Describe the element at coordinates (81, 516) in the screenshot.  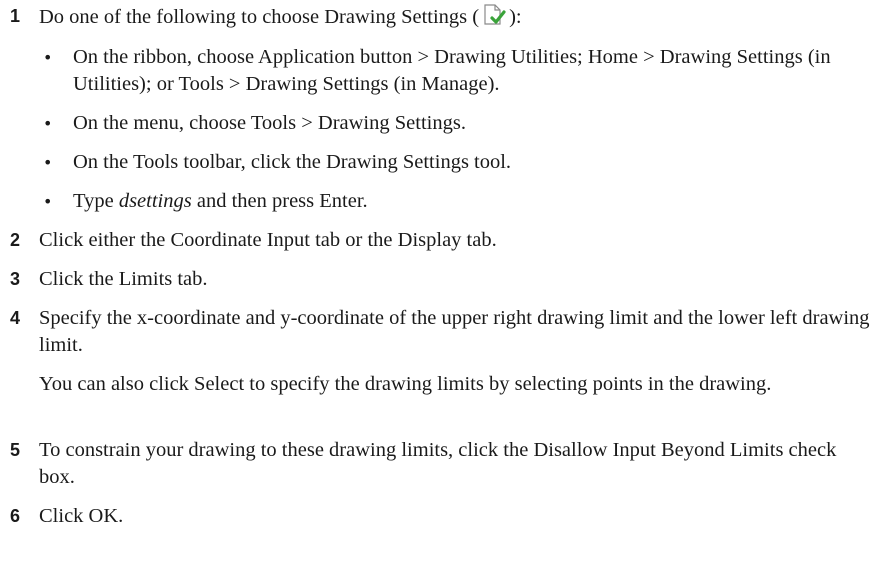
I see `step-text: Click OK.` at that location.